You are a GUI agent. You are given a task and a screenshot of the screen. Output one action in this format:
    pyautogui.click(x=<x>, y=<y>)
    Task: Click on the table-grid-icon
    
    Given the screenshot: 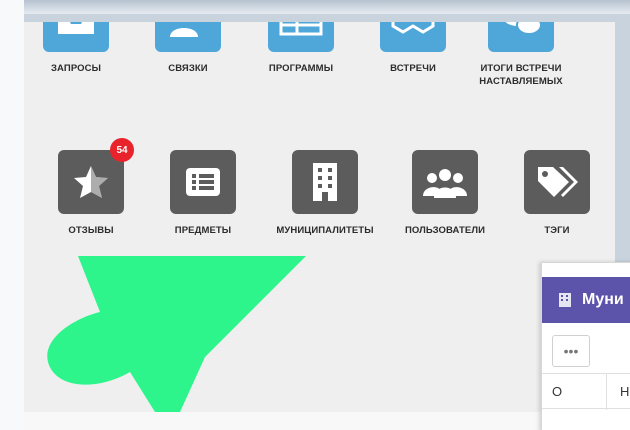 What is the action you would take?
    pyautogui.click(x=301, y=37)
    